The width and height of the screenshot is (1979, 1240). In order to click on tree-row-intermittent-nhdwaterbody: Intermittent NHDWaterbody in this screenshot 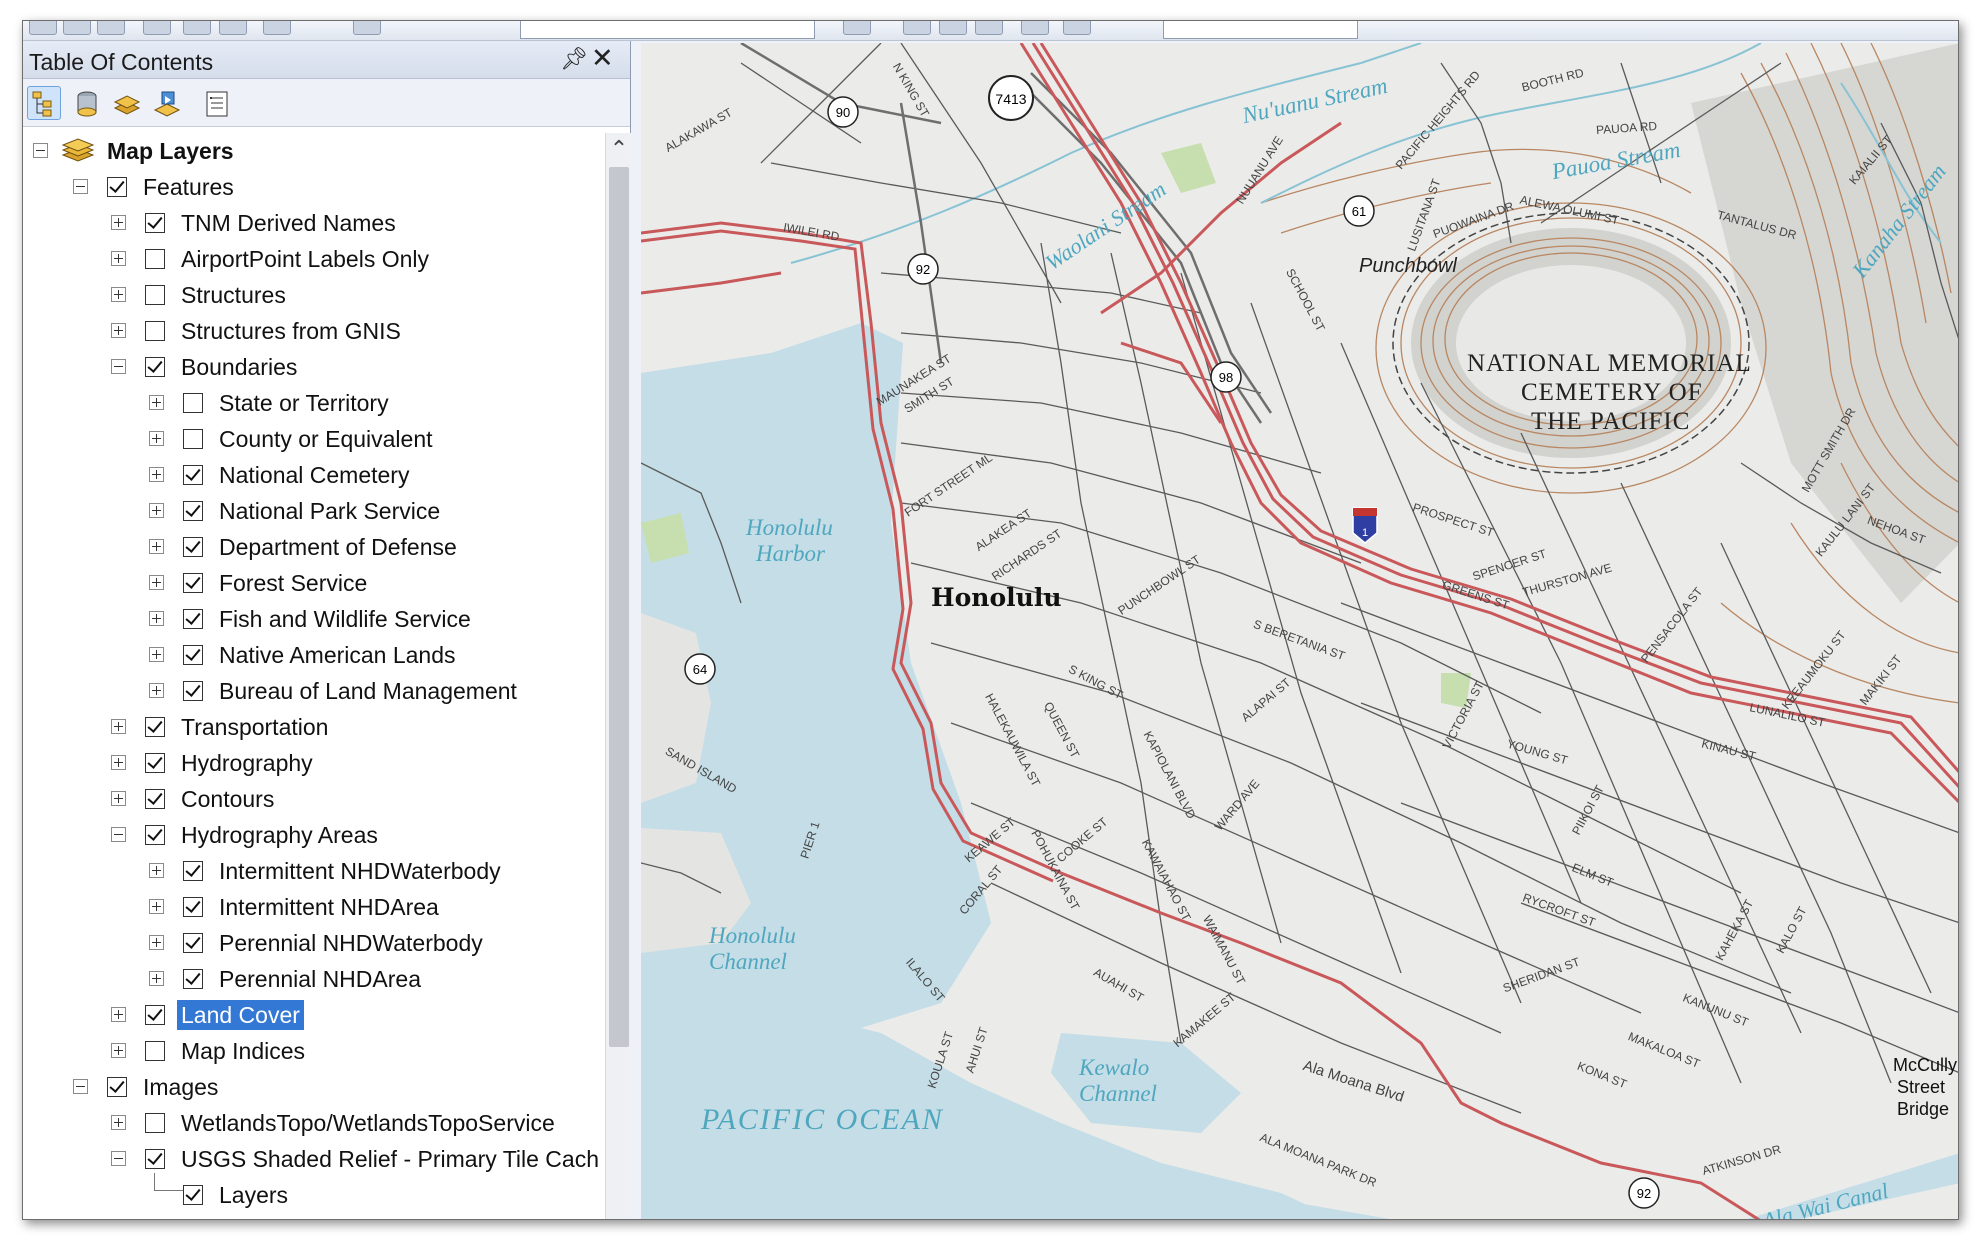, I will do `click(314, 870)`.